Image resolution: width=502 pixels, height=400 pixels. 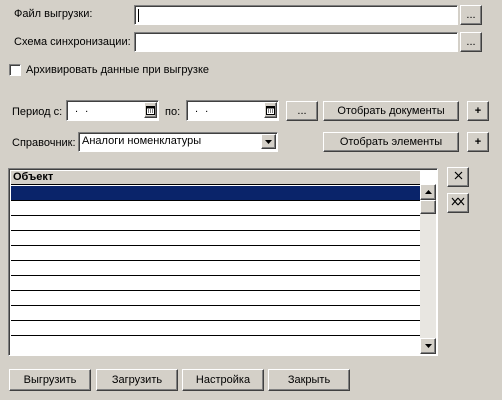 I want to click on delete-row-button, so click(x=458, y=177).